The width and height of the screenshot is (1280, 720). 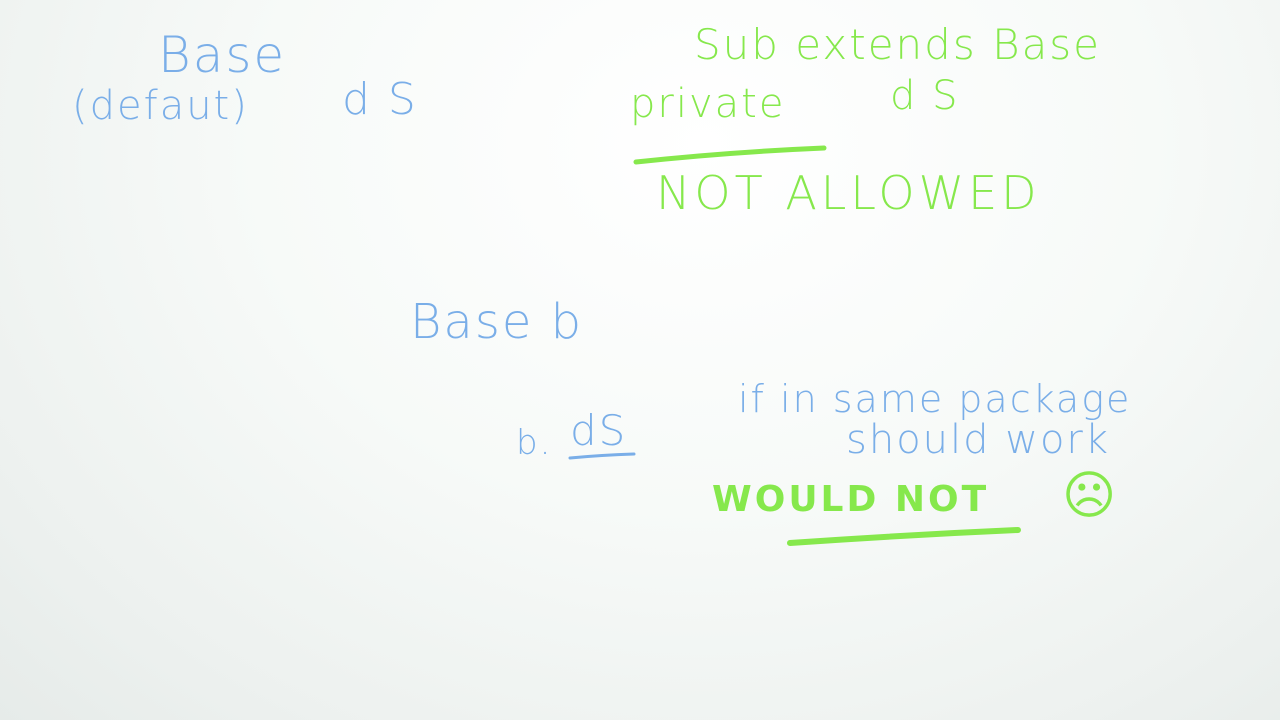 I want to click on private-underline-stroke, so click(x=730, y=155).